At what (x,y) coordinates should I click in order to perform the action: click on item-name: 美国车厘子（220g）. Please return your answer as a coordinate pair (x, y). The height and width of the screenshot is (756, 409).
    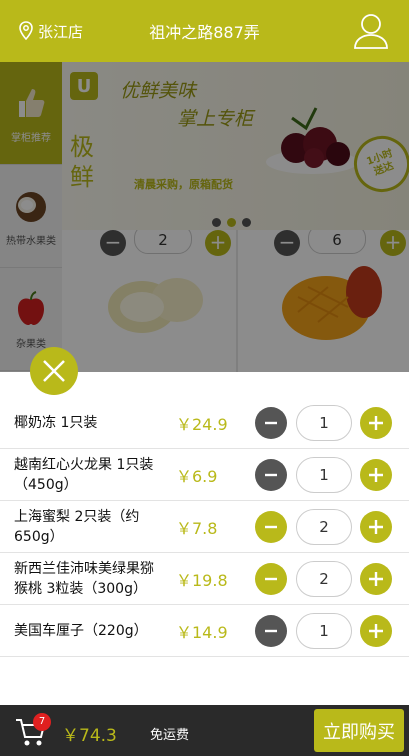
    Looking at the image, I should click on (81, 630).